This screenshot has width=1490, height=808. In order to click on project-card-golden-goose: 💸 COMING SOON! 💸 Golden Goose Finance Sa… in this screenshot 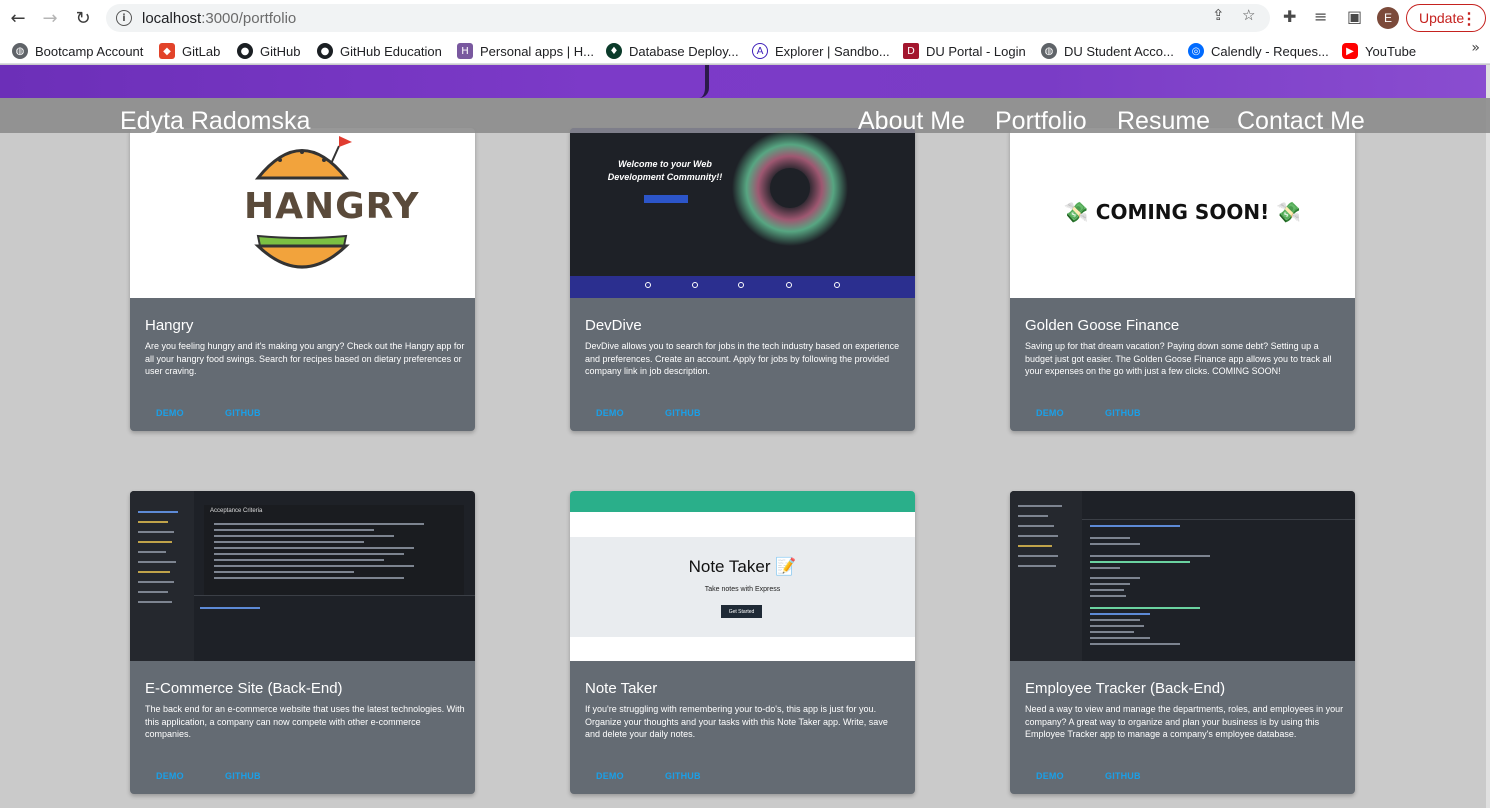, I will do `click(1182, 279)`.